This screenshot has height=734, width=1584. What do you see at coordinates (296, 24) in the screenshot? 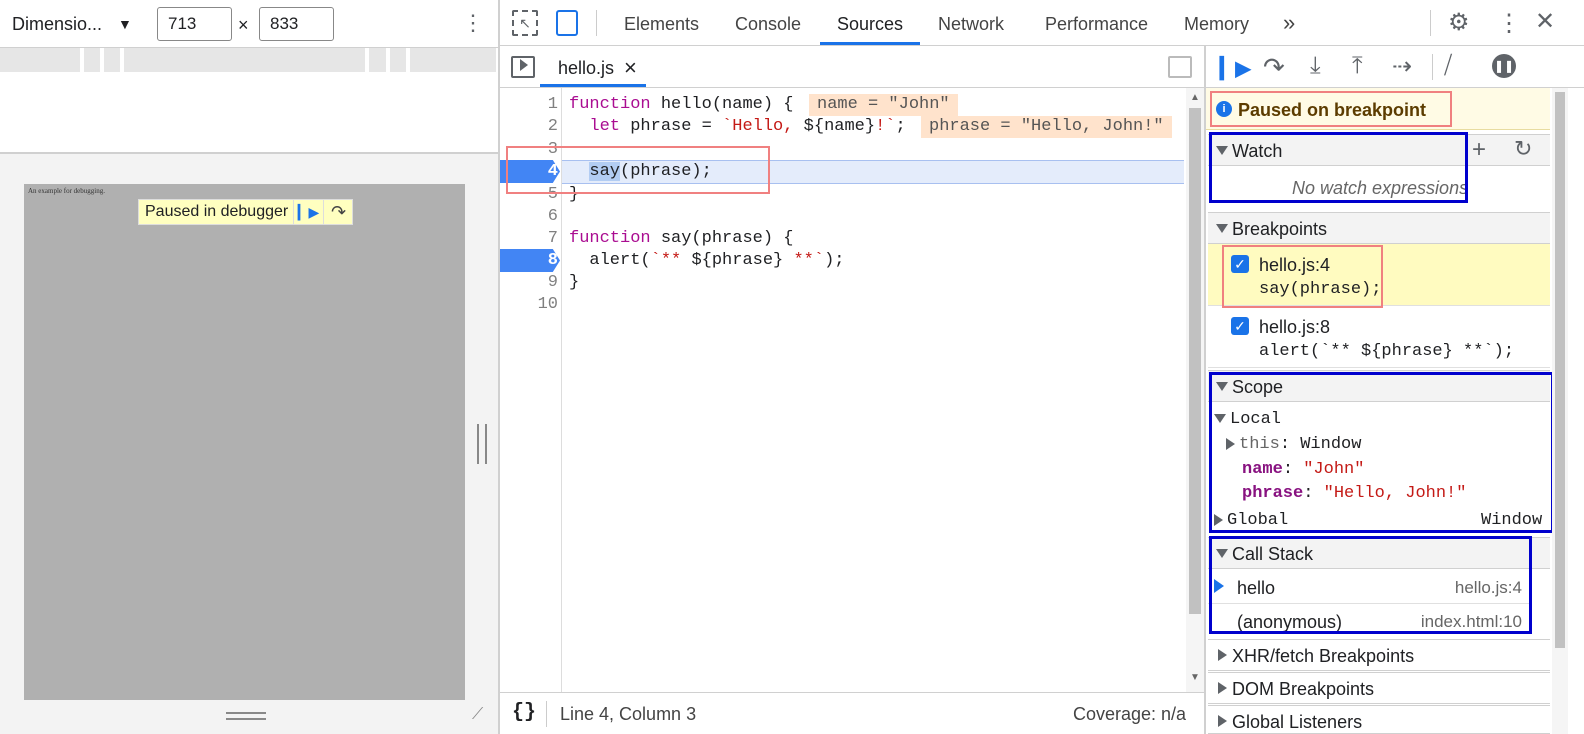
I see `height-input: 833` at bounding box center [296, 24].